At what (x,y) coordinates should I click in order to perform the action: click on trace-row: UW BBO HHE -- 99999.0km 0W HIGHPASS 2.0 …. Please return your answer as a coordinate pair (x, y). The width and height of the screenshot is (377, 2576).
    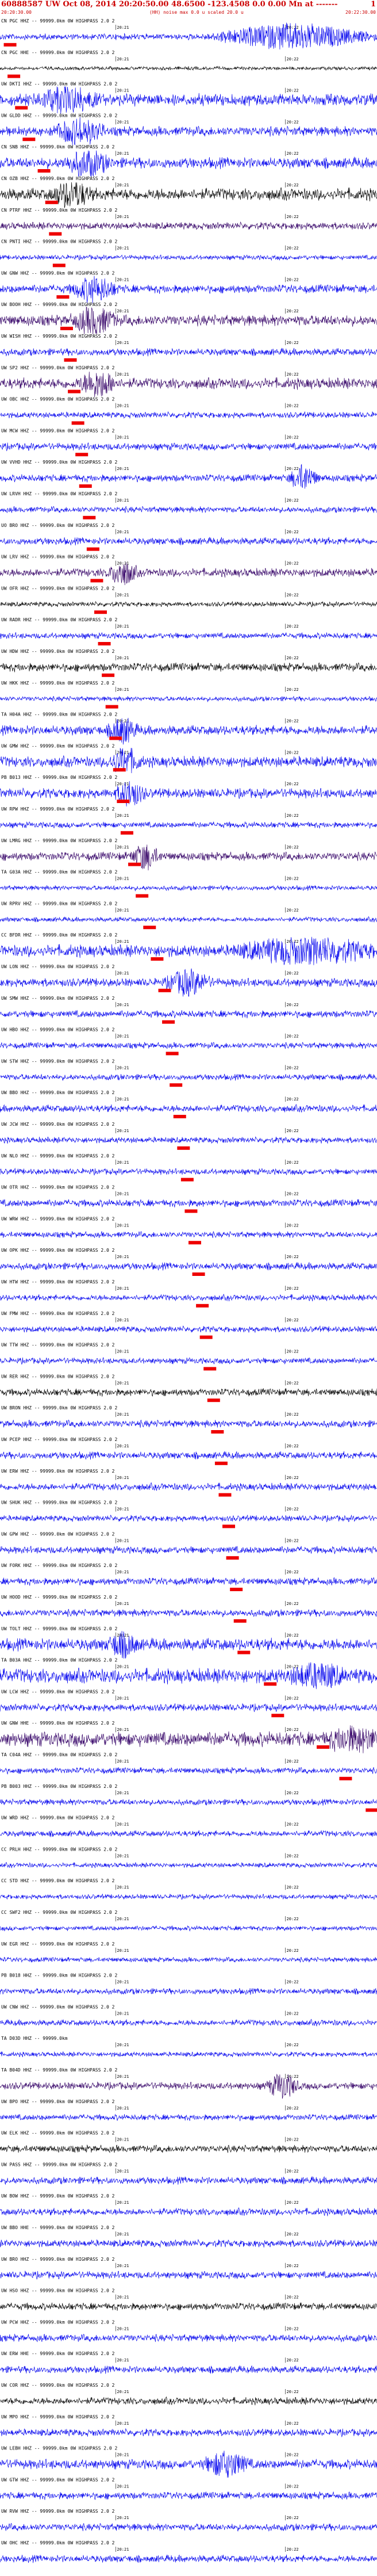
    Looking at the image, I should click on (188, 2236).